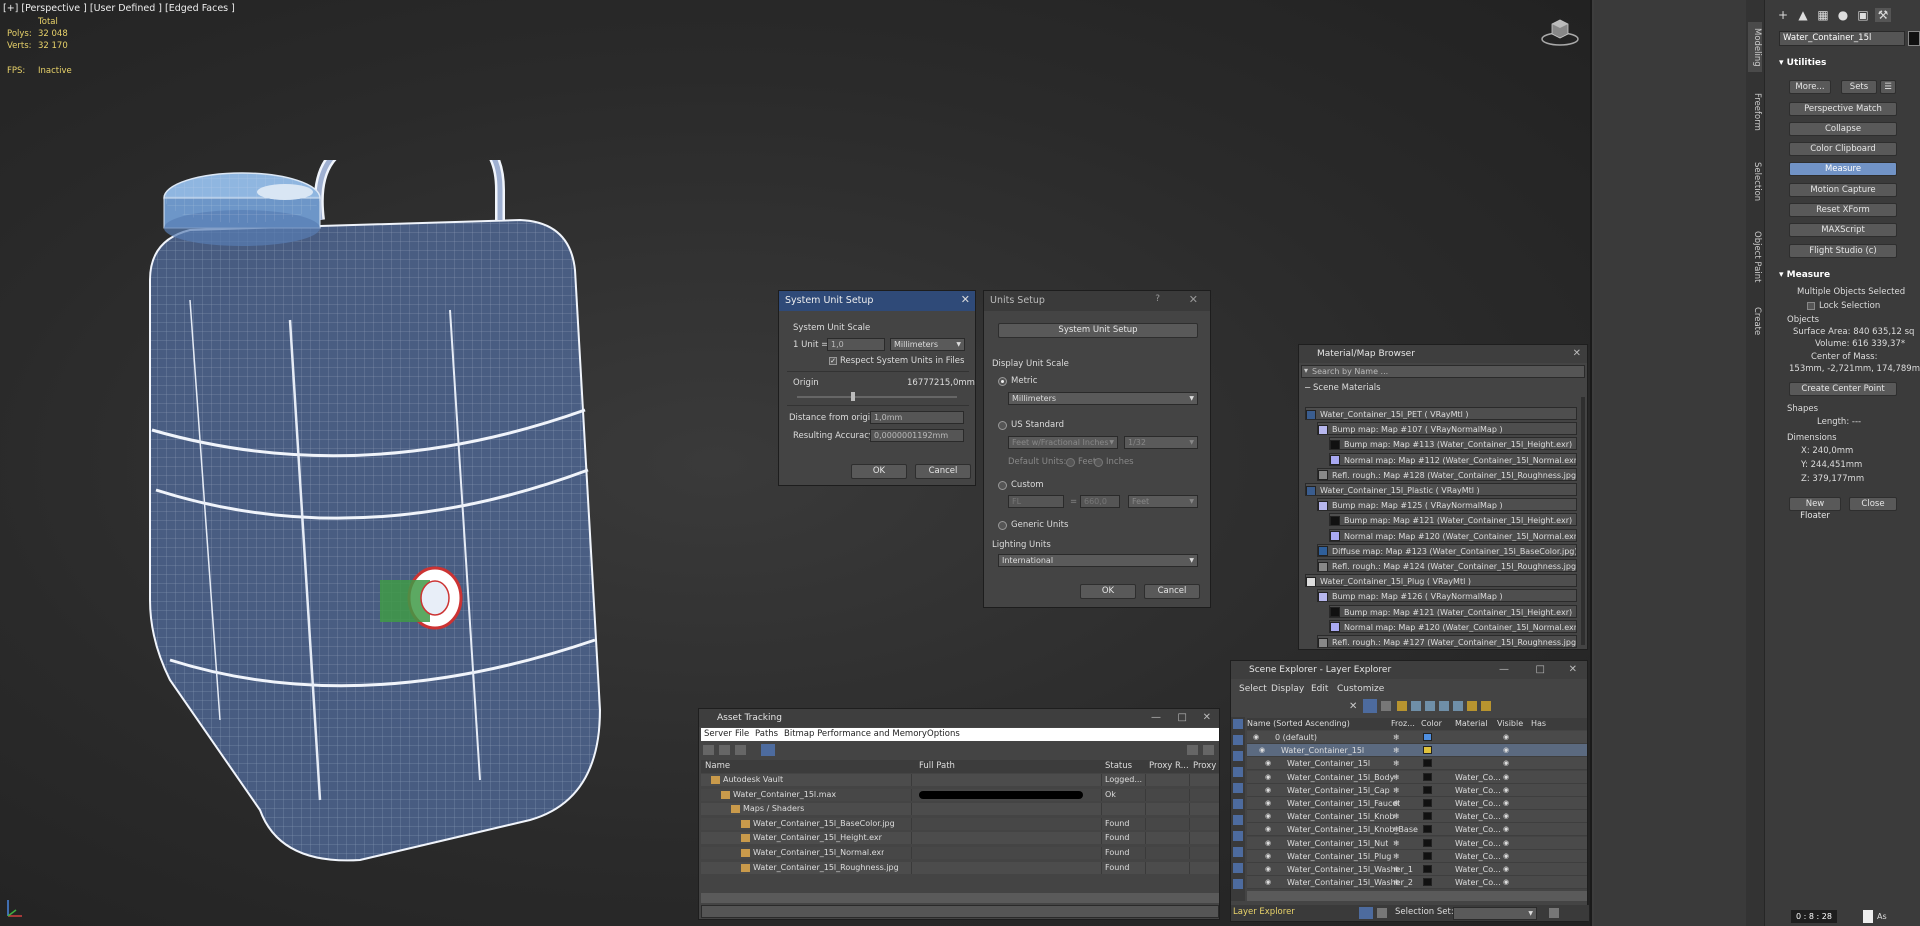 This screenshot has width=1920, height=926. What do you see at coordinates (1815, 509) in the screenshot?
I see `new-floater-button: New Floater` at bounding box center [1815, 509].